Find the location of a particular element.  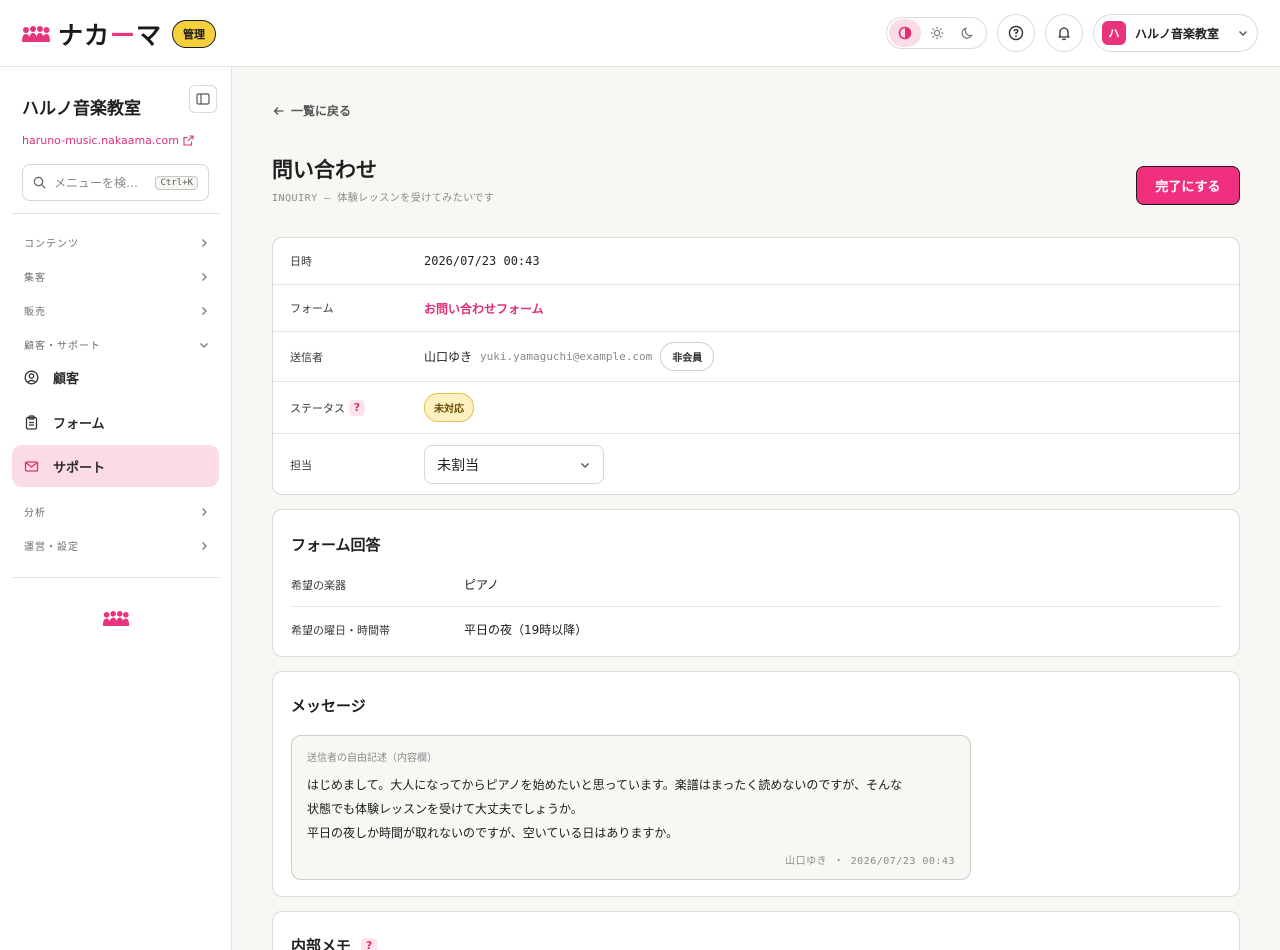

mark-complete-button: 完了にする is located at coordinates (1188, 185).